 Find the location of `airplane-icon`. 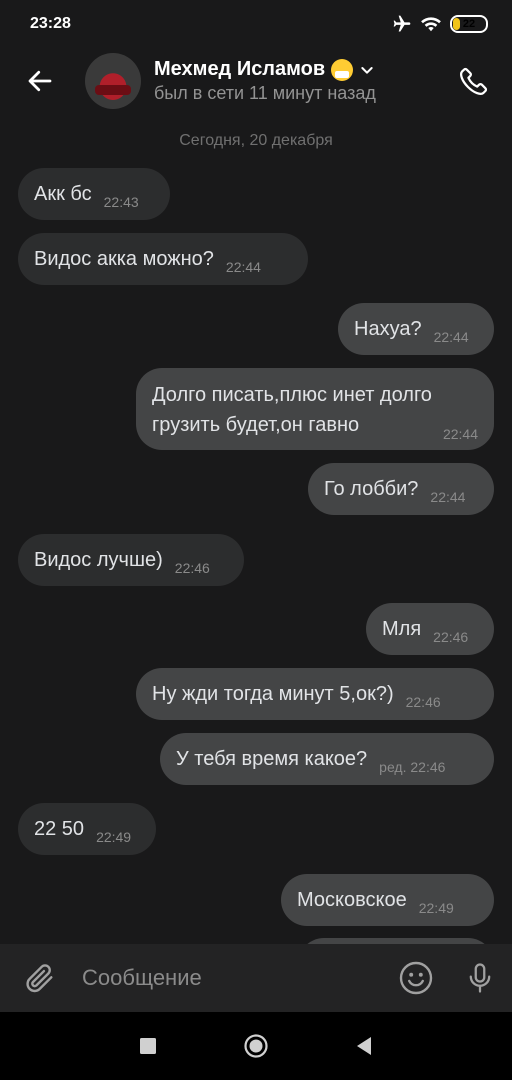

airplane-icon is located at coordinates (402, 23).